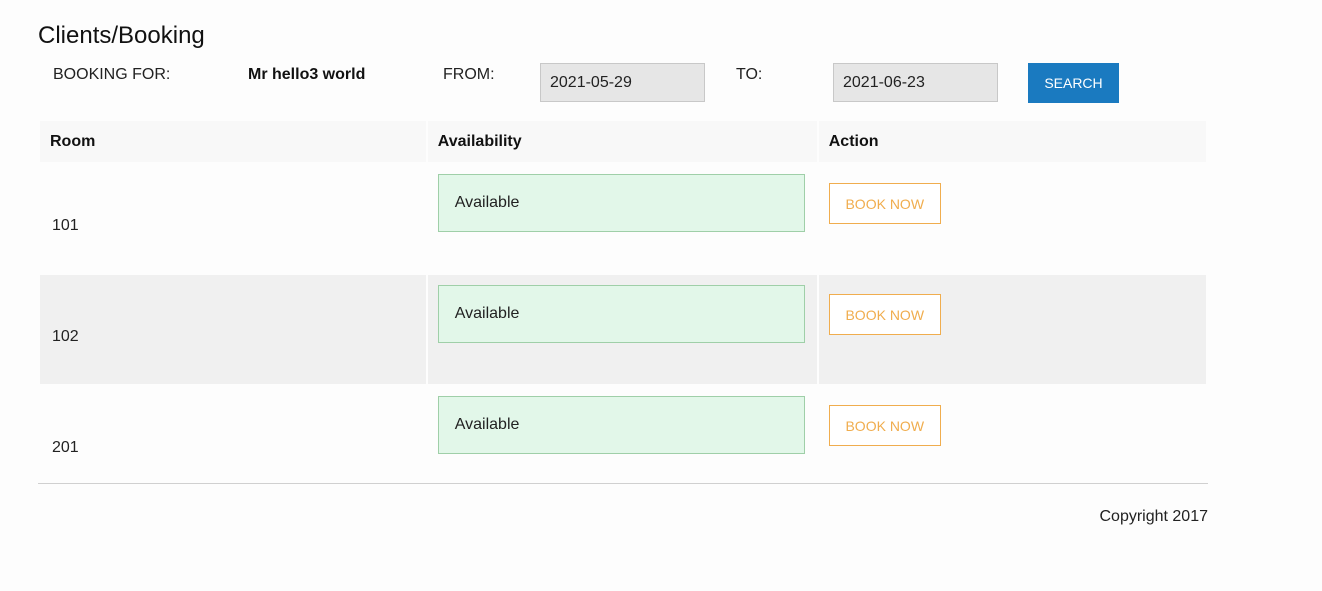 Image resolution: width=1322 pixels, height=591 pixels. Describe the element at coordinates (112, 74) in the screenshot. I see `booking-for-label: BOOKING FOR:` at that location.